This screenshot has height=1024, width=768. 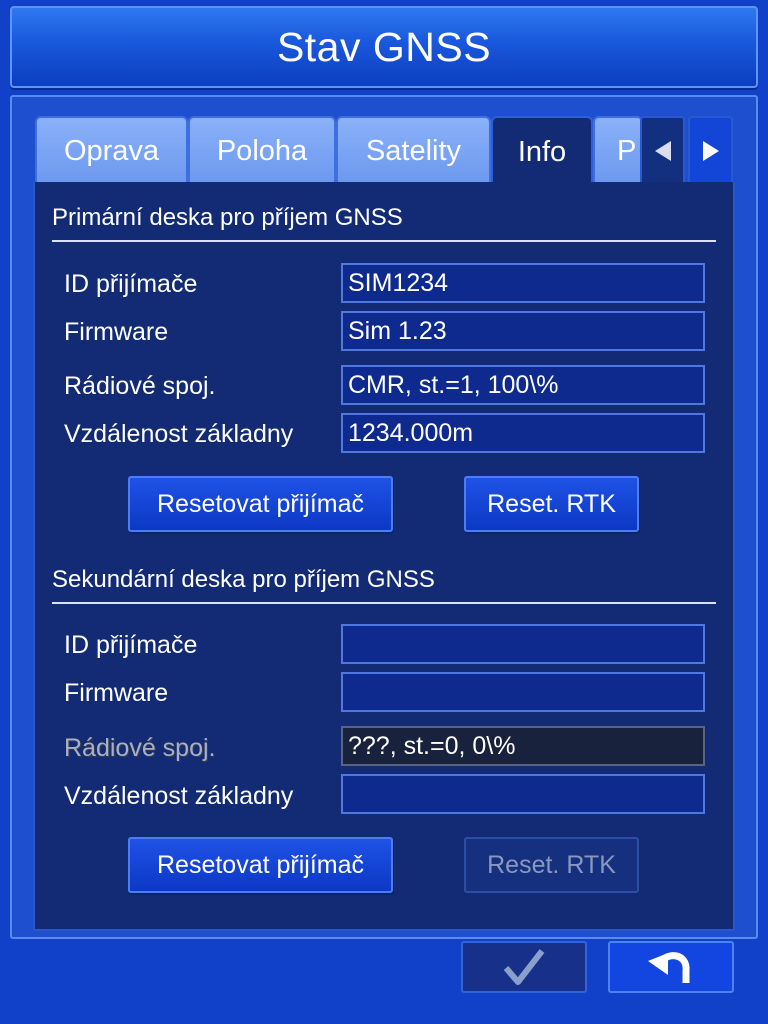 What do you see at coordinates (131, 645) in the screenshot?
I see `secondary-receiver-id-label: ID přijímače` at bounding box center [131, 645].